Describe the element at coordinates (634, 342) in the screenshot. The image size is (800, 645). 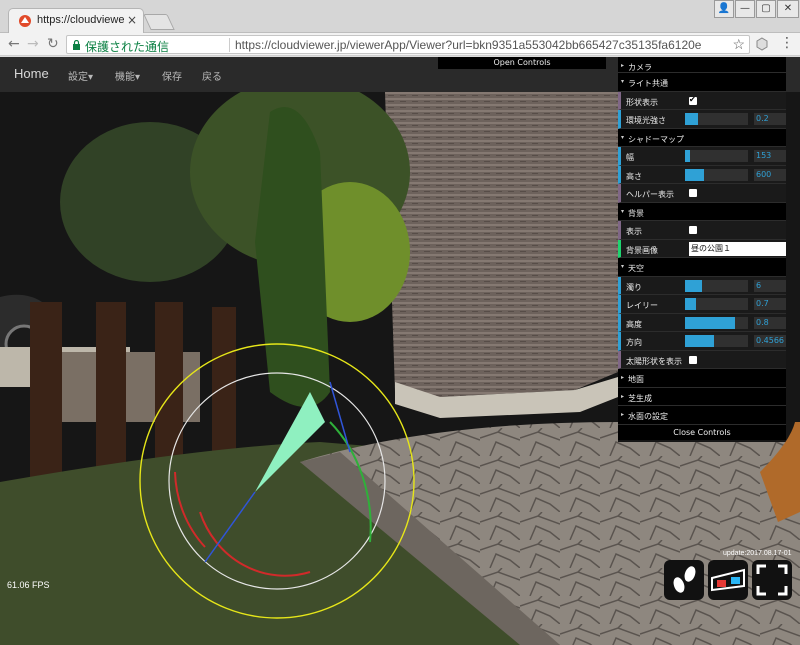
I see `direction-label: 方向` at that location.